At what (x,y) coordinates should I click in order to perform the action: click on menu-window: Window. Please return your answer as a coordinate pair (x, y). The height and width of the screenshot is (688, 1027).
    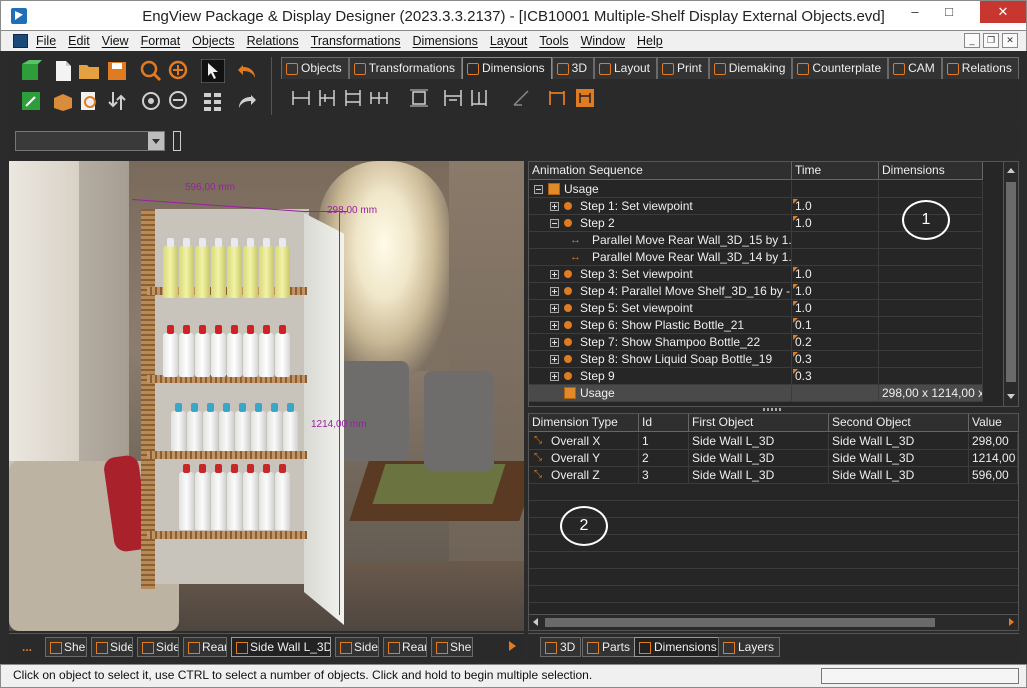
    Looking at the image, I should click on (606, 41).